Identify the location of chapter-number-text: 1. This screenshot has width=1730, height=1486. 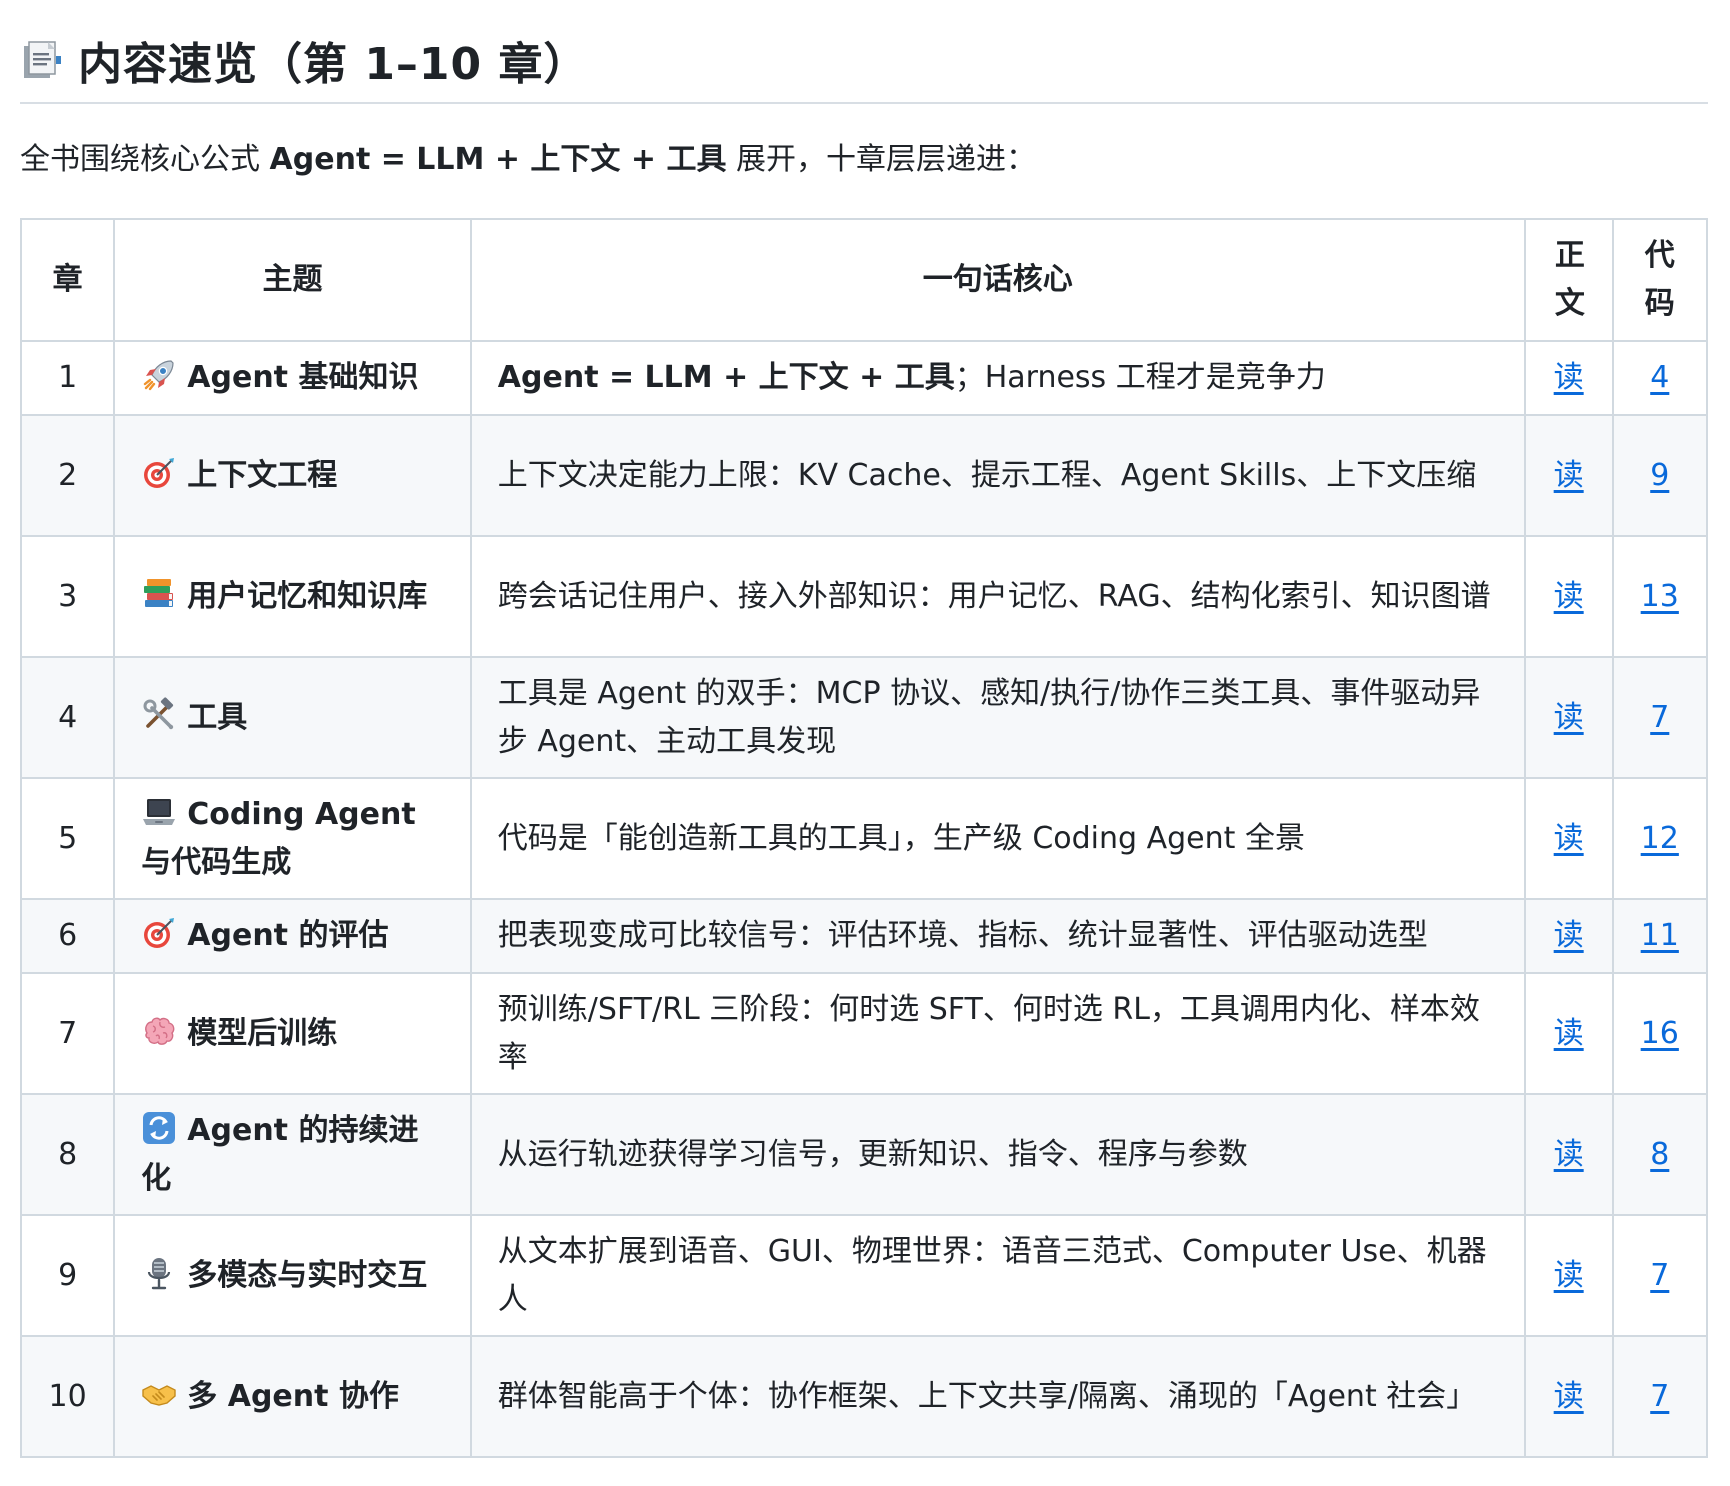
(68, 377).